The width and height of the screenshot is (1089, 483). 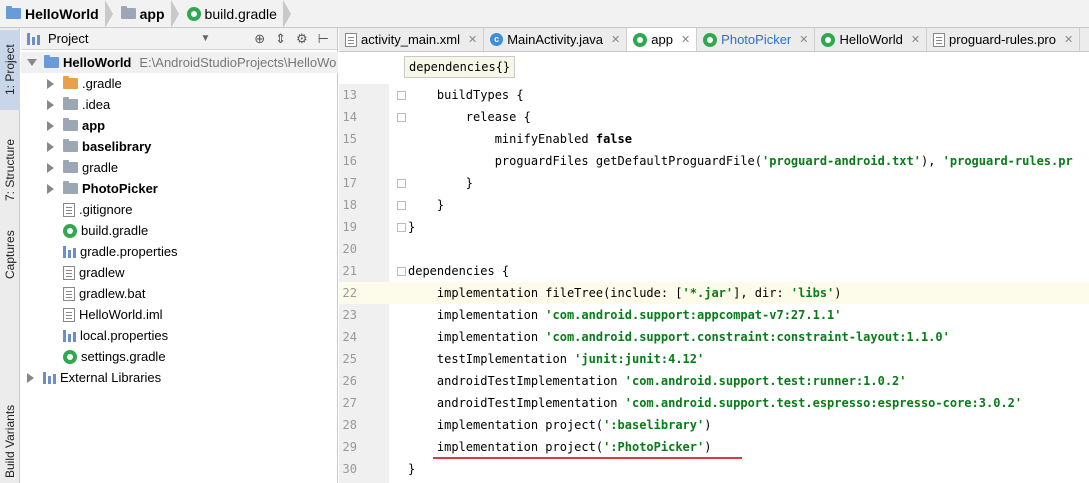 I want to click on collapse-icon: ⇕, so click(x=280, y=39).